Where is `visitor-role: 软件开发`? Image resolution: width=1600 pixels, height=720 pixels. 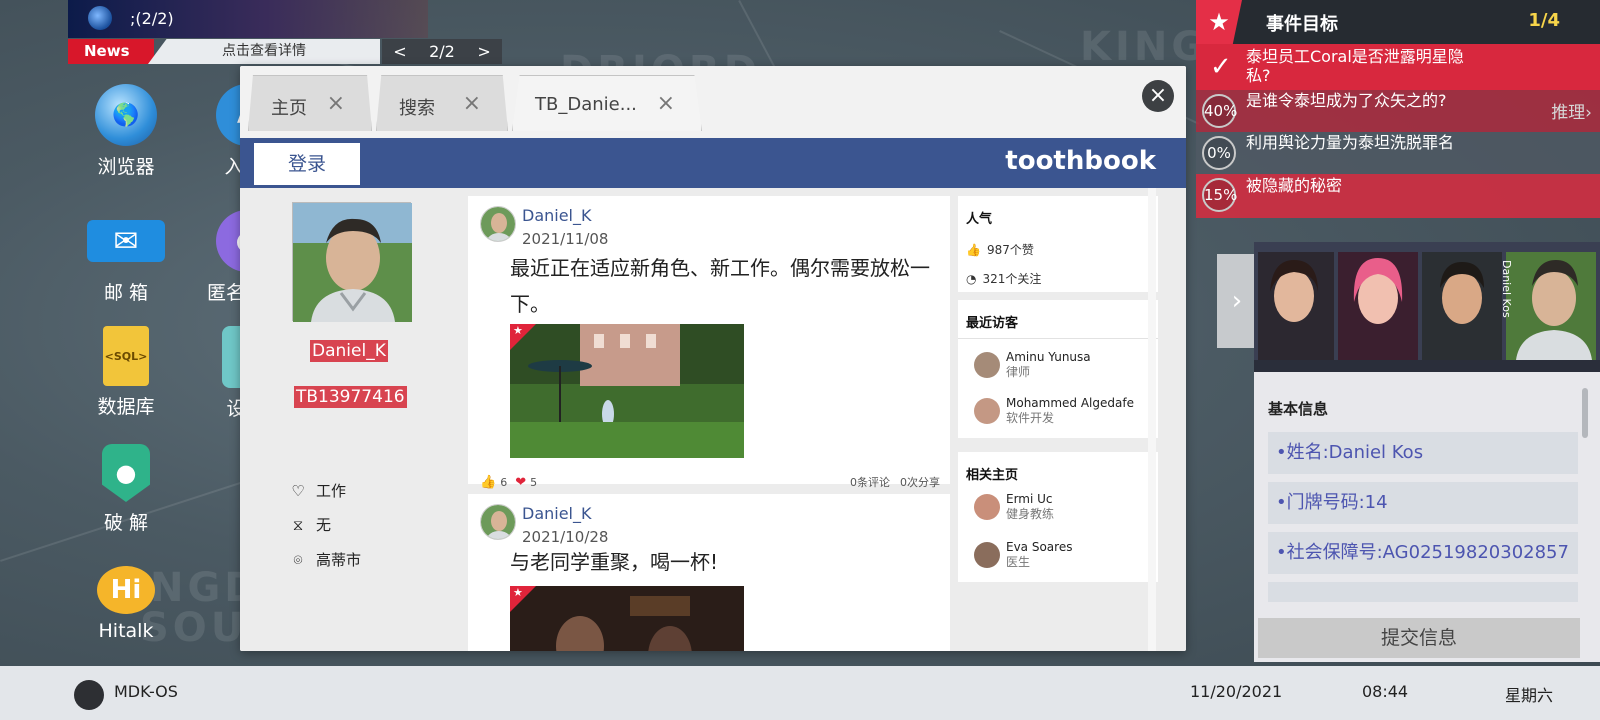
visitor-role: 软件开发 is located at coordinates (1030, 418).